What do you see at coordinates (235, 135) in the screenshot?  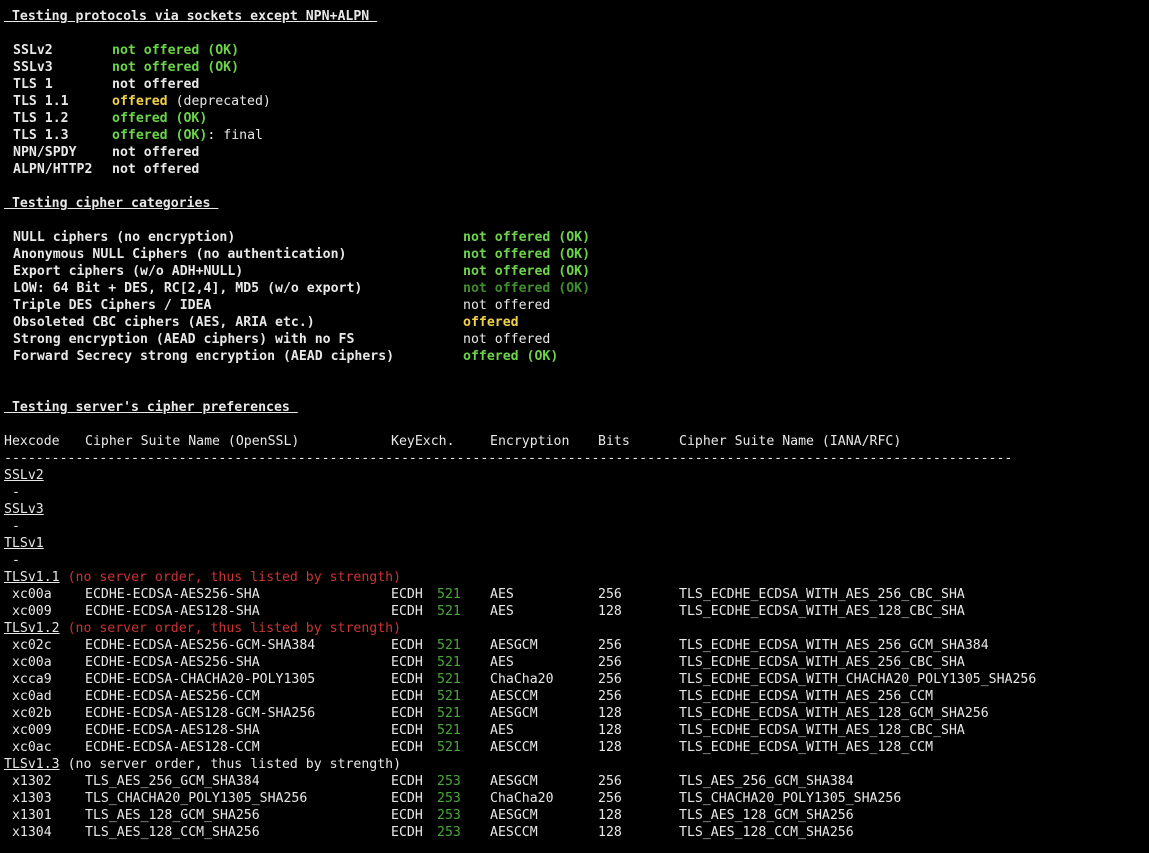 I see `protocol-status-extra: : final` at bounding box center [235, 135].